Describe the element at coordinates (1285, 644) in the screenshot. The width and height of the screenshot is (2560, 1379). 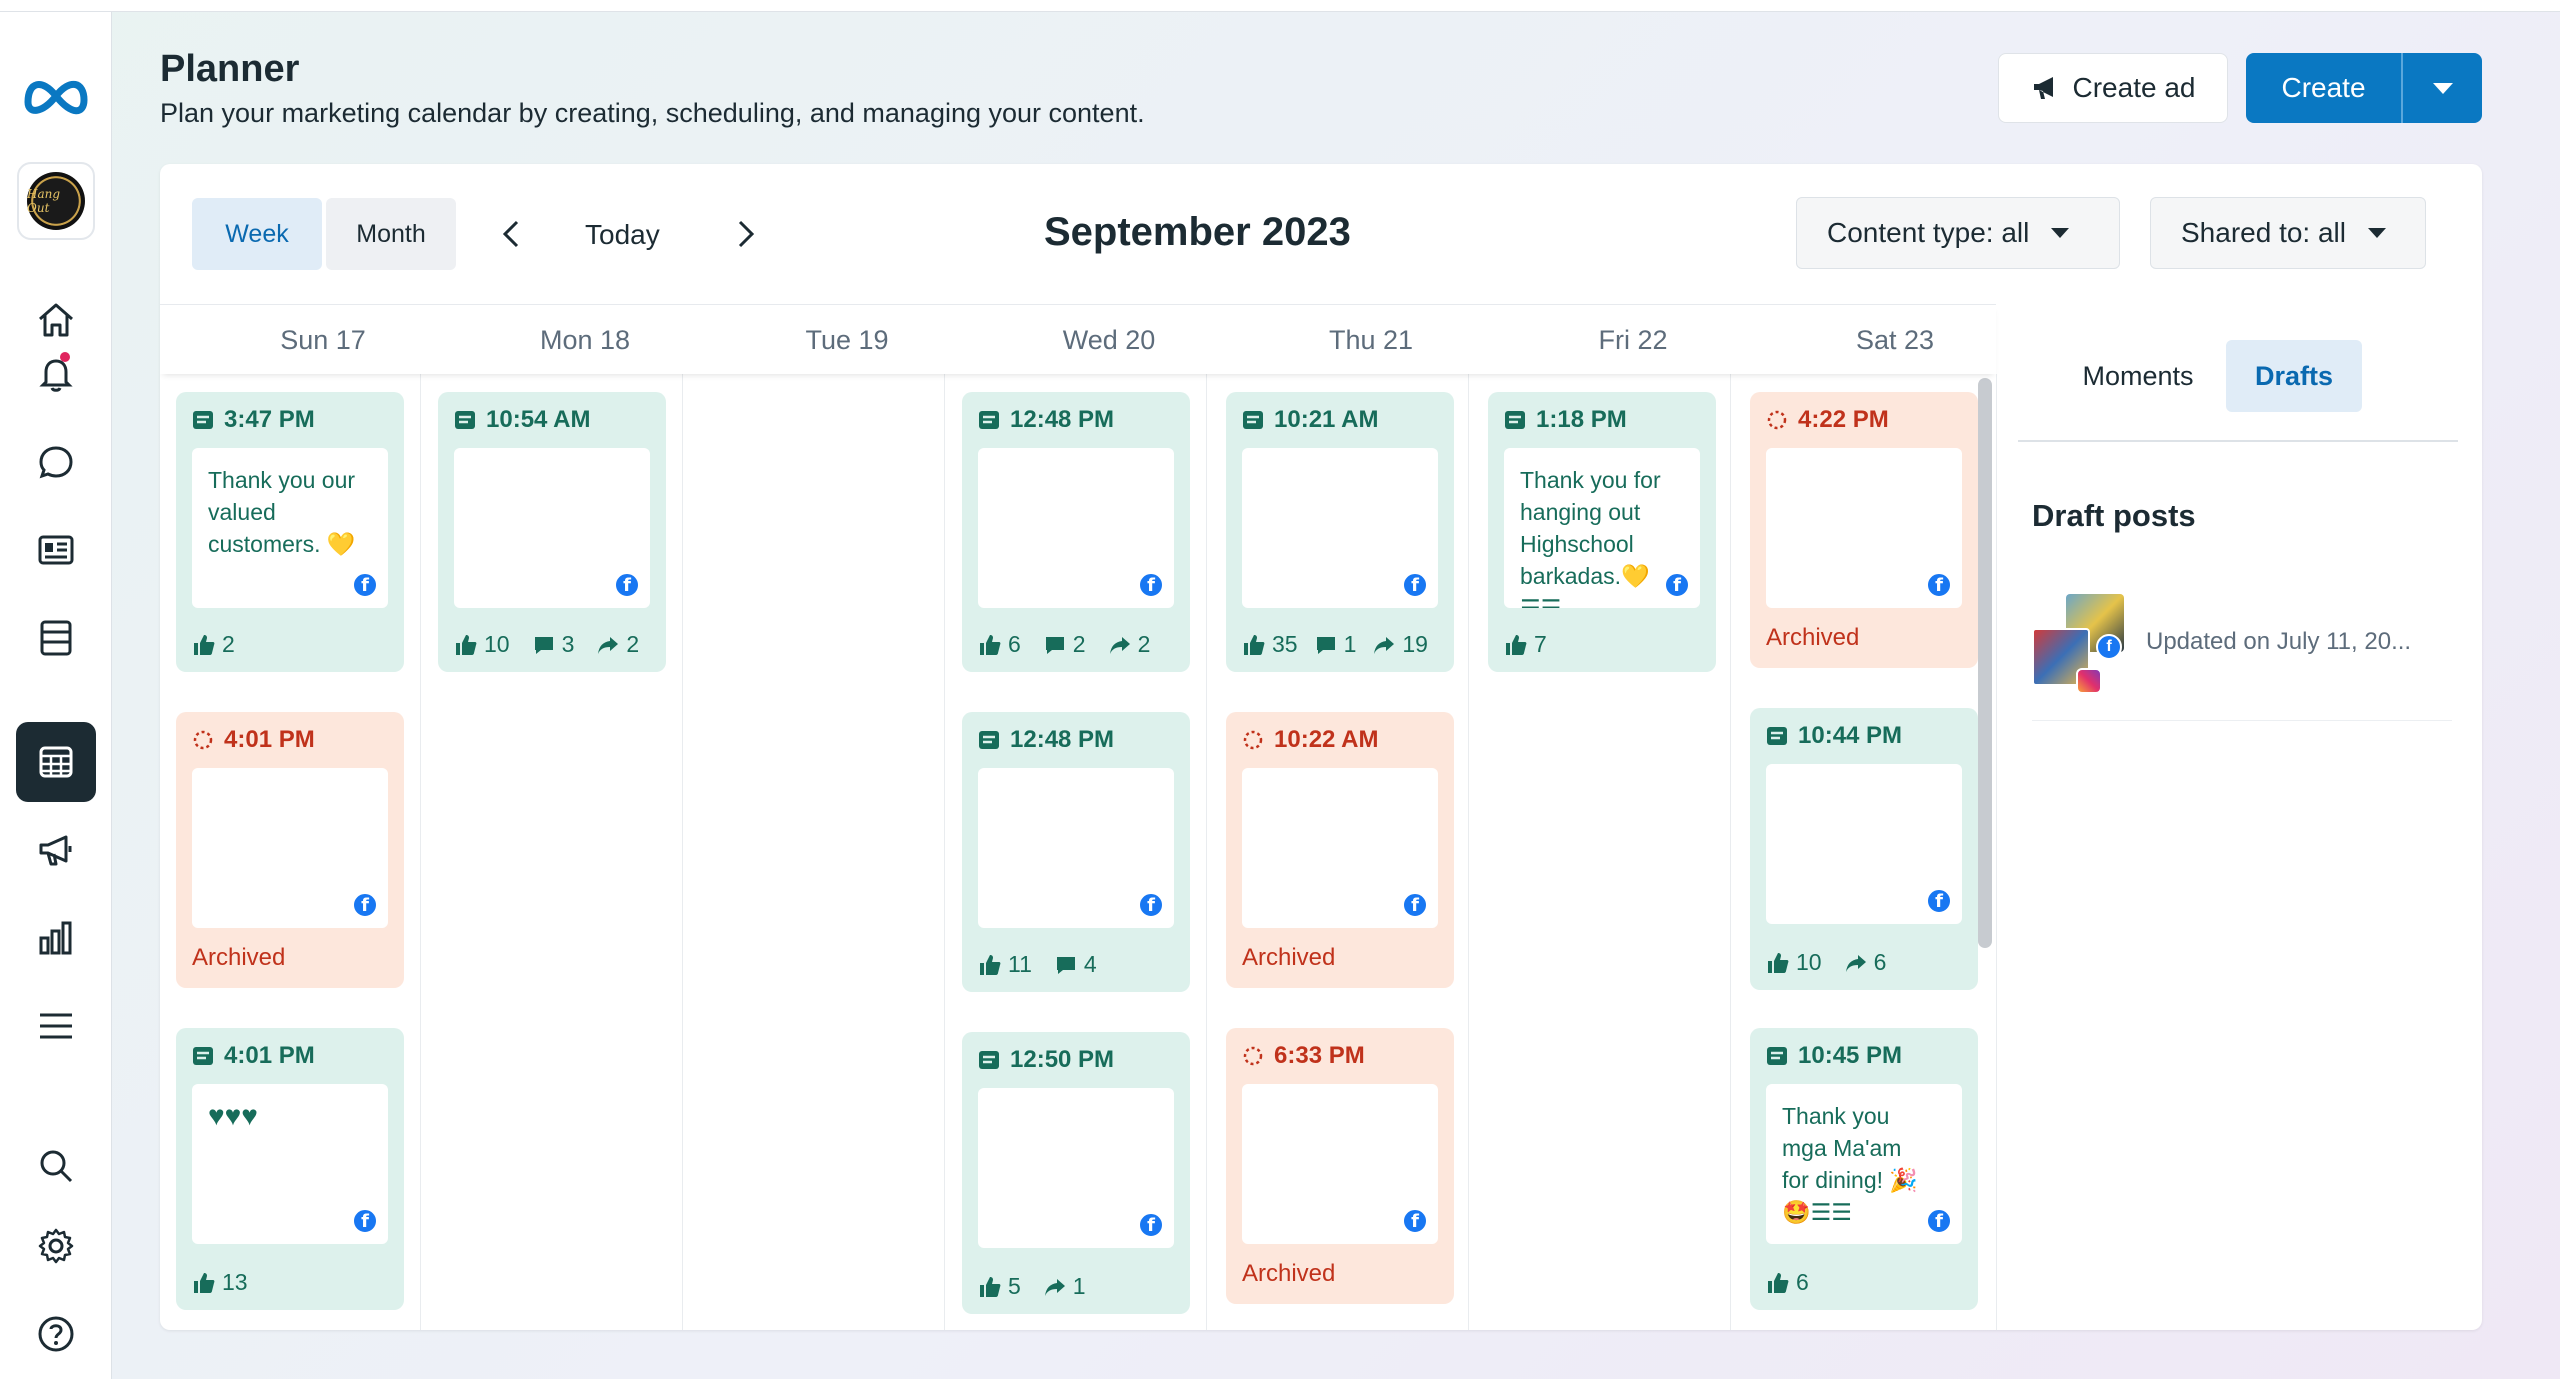
I see `likes-count: 35` at that location.